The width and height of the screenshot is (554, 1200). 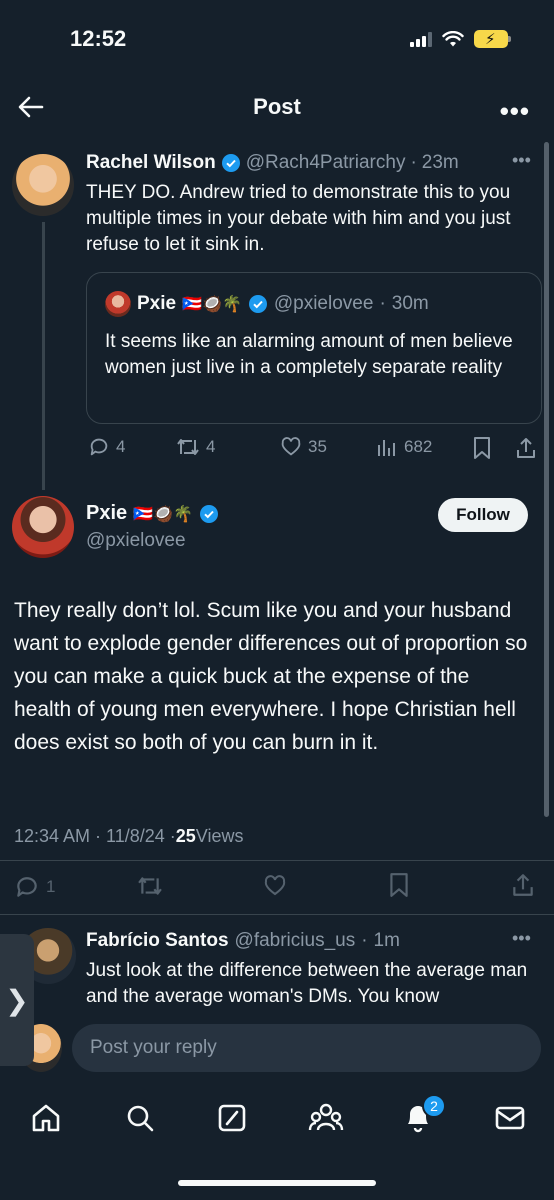 I want to click on like-button: 35, so click(x=303, y=447).